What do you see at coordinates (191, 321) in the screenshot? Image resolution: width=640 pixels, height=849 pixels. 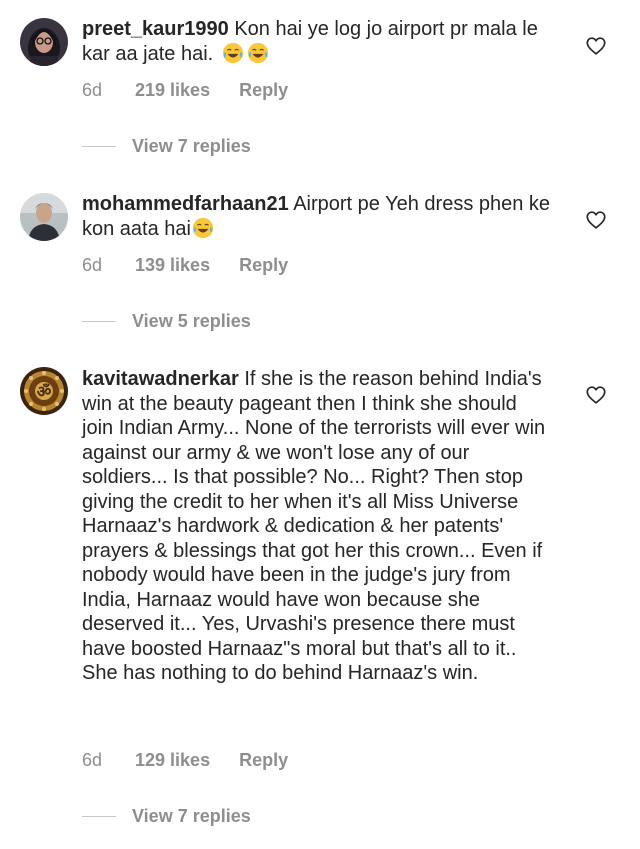 I see `view-replies-label: View 5 replies` at bounding box center [191, 321].